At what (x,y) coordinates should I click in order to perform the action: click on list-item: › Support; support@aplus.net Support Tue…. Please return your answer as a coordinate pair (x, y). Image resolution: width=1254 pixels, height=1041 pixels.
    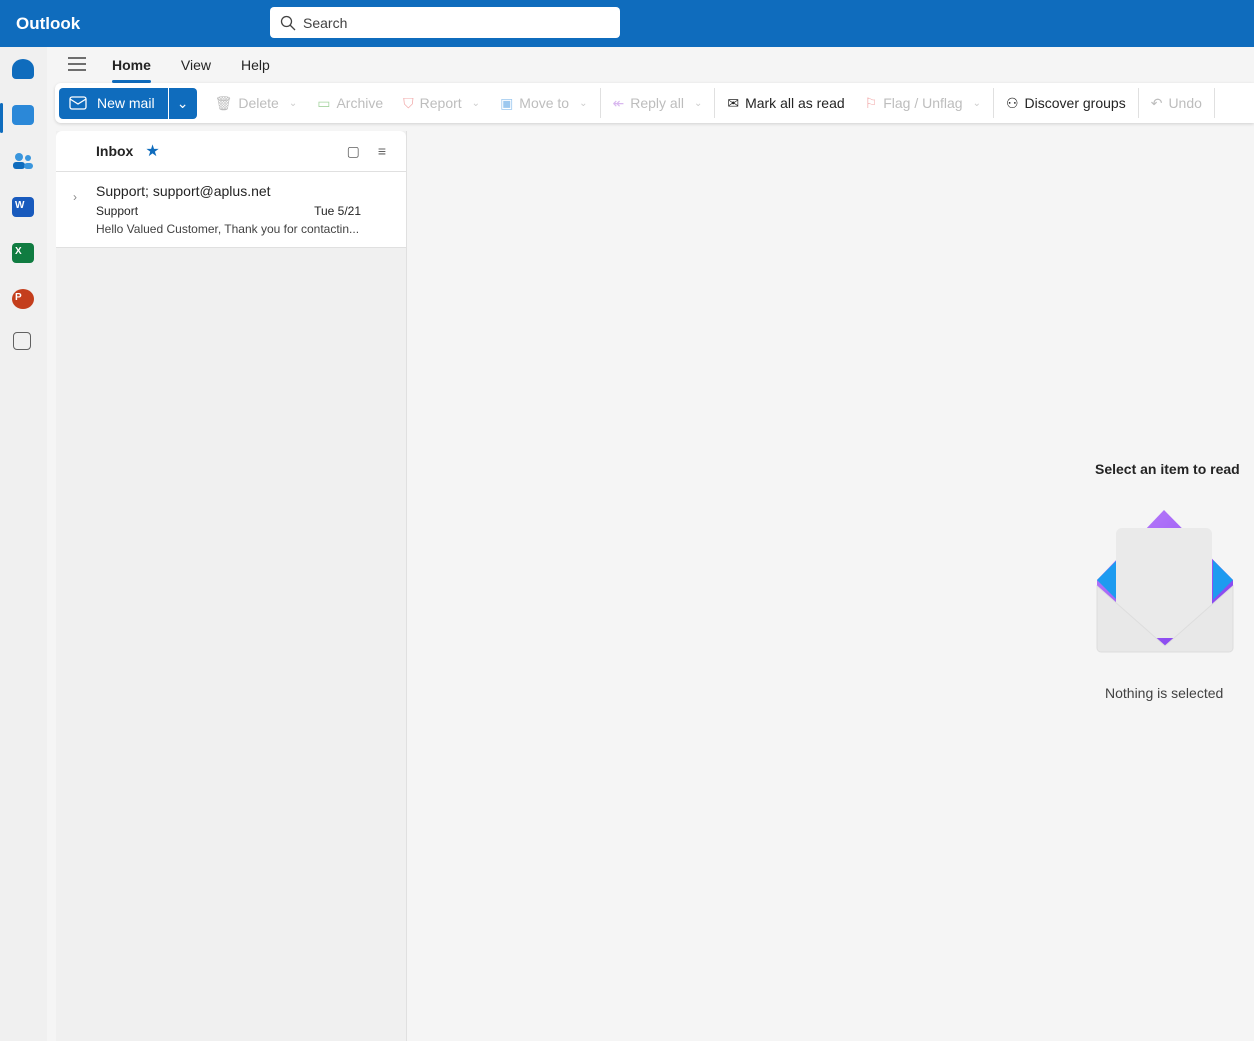
    Looking at the image, I should click on (231, 210).